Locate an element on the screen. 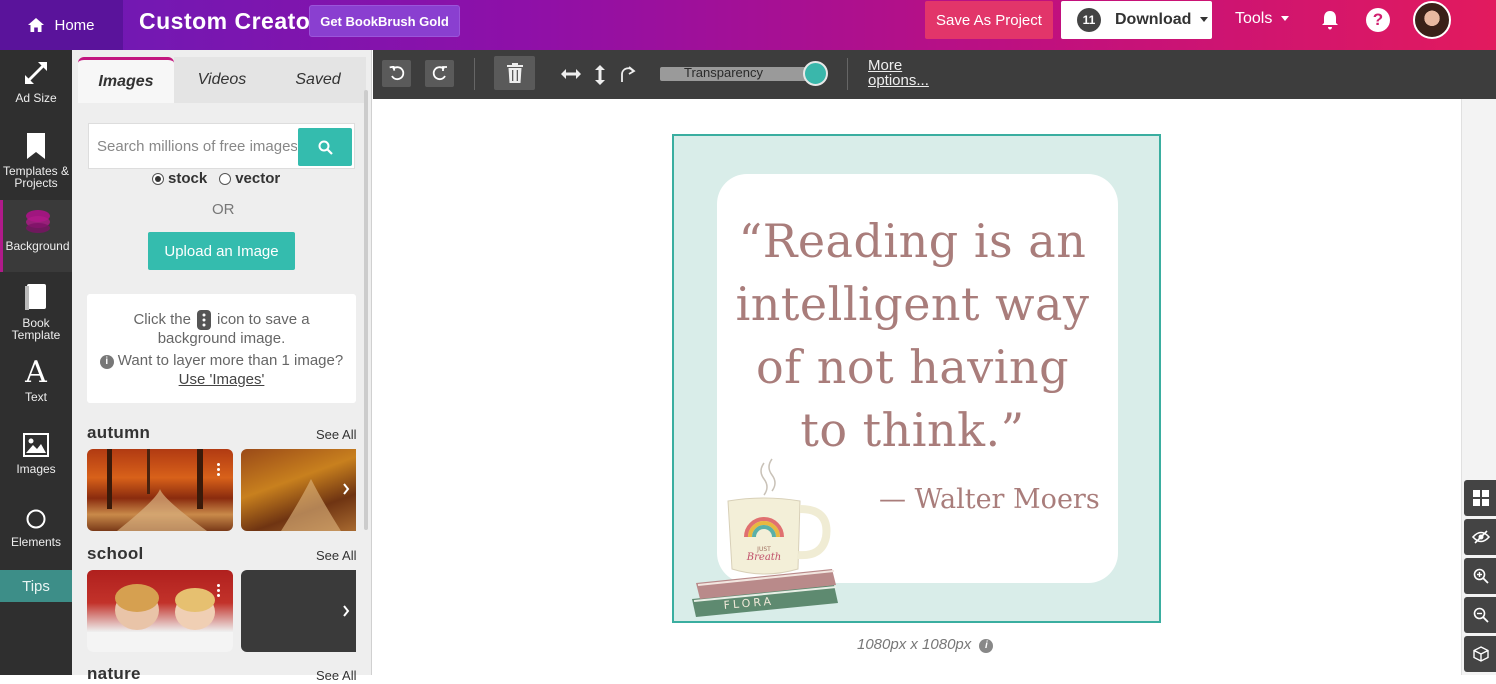 This screenshot has width=1496, height=684. home-label: Home is located at coordinates (74, 25).